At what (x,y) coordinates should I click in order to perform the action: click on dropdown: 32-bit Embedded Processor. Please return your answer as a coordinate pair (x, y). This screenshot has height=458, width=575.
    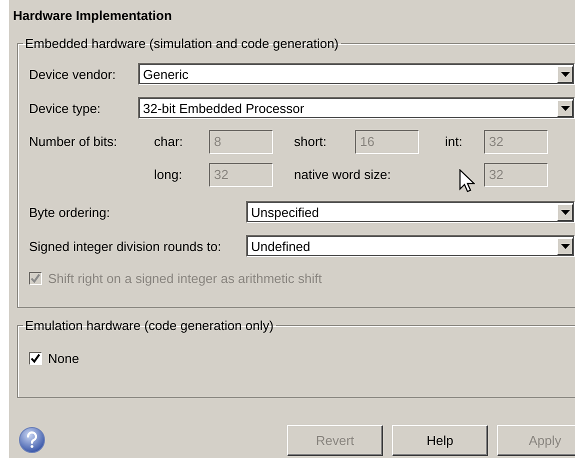
    Looking at the image, I should click on (356, 108).